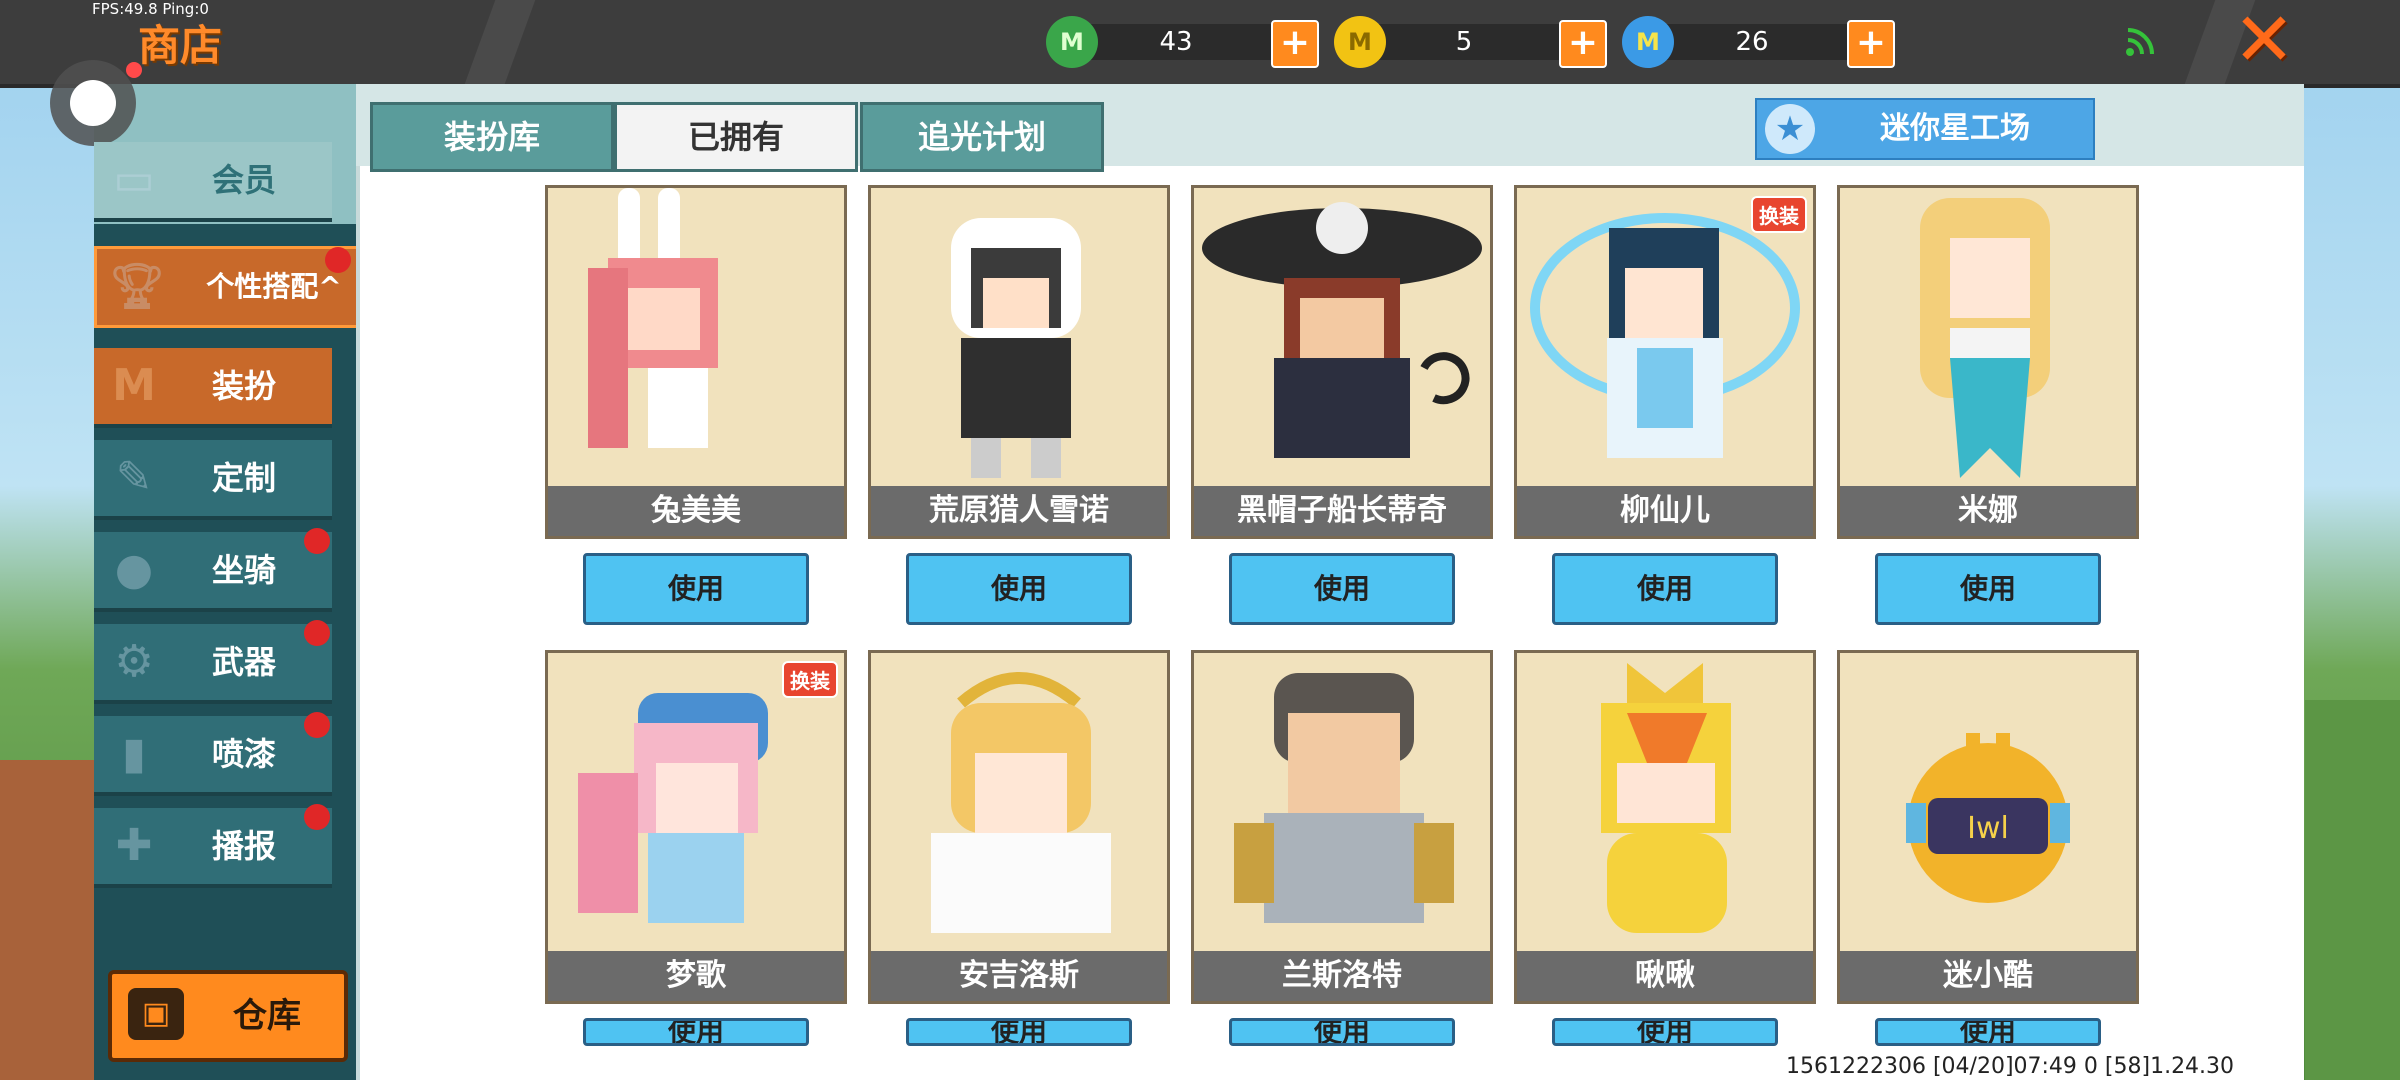  Describe the element at coordinates (1790, 129) in the screenshot. I see `star-icon: ★` at that location.